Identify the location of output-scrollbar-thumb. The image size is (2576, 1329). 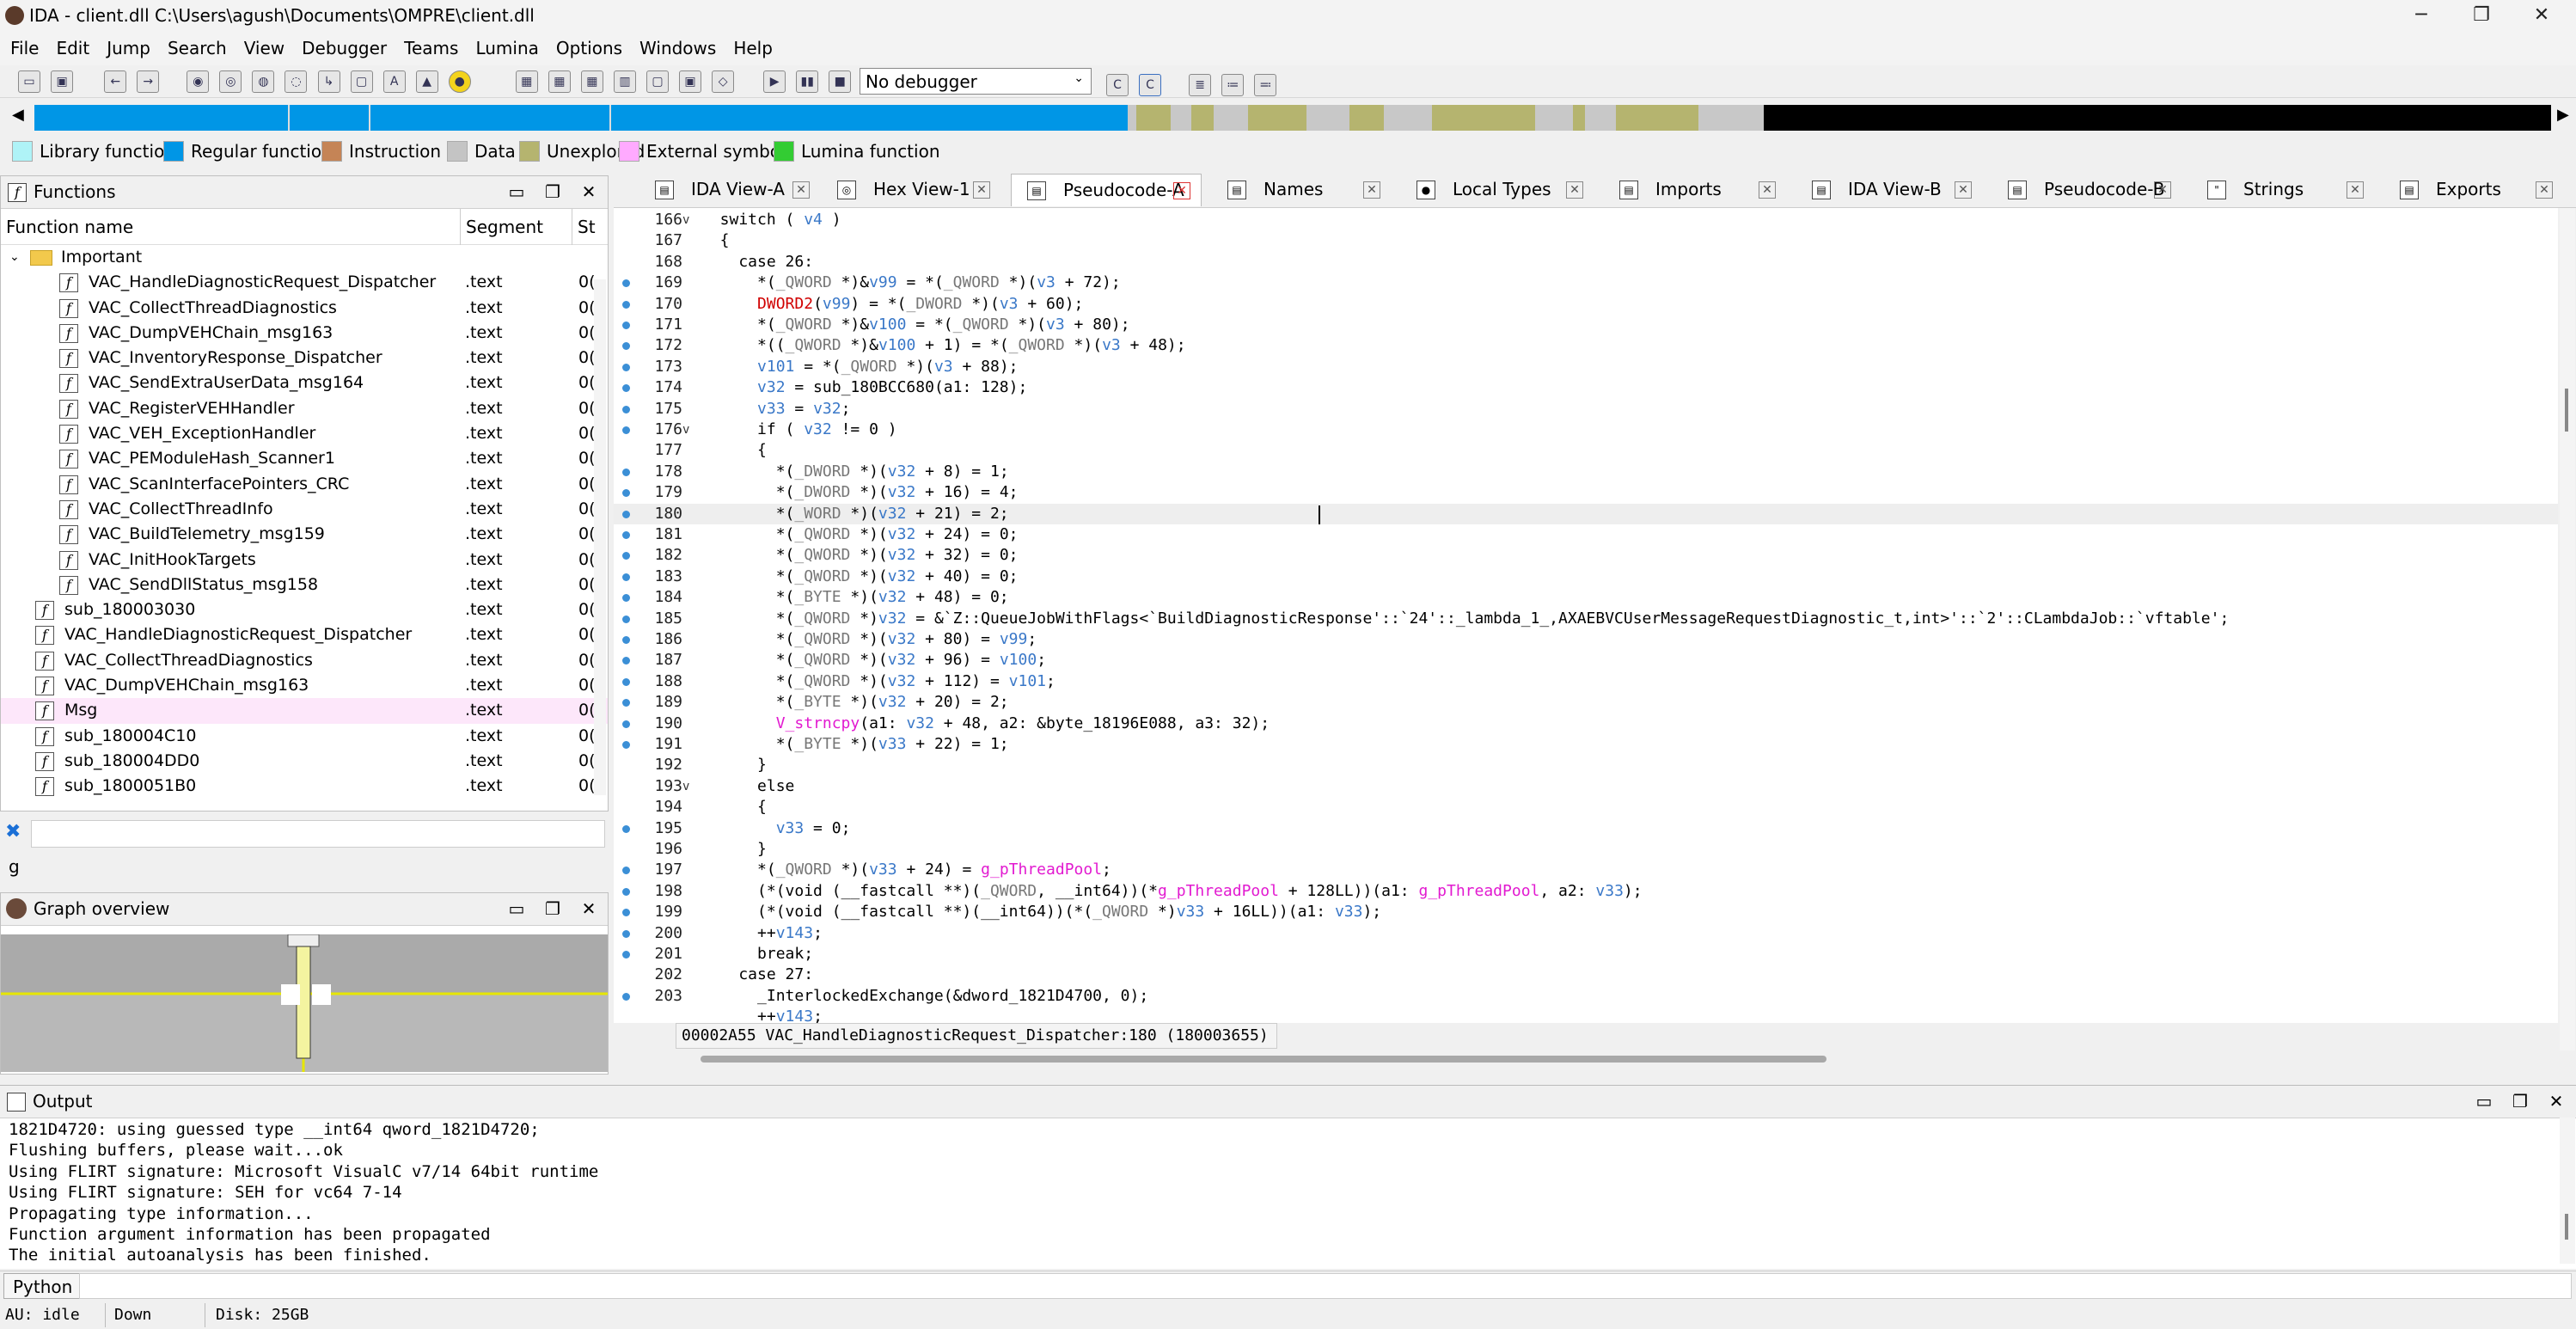
(2566, 1227).